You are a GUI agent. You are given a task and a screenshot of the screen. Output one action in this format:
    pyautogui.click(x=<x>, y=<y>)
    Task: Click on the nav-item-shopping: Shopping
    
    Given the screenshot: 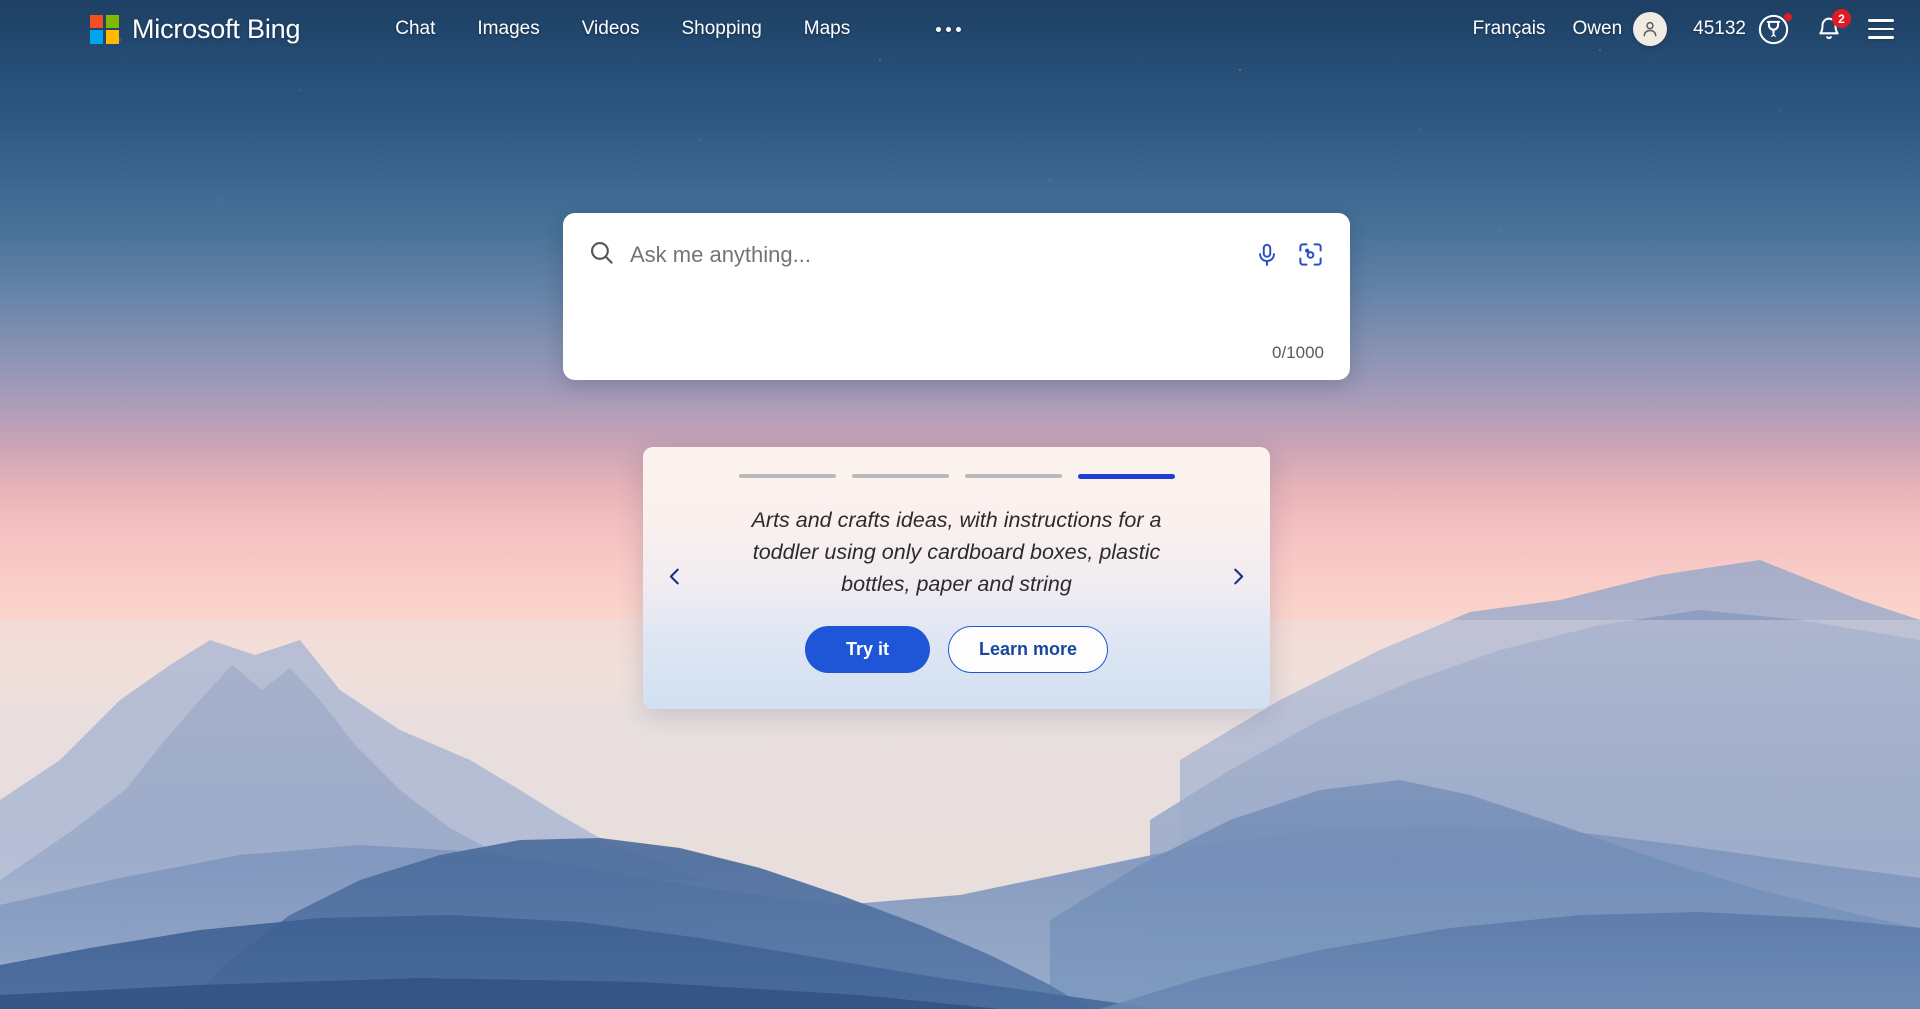 What is the action you would take?
    pyautogui.click(x=721, y=29)
    